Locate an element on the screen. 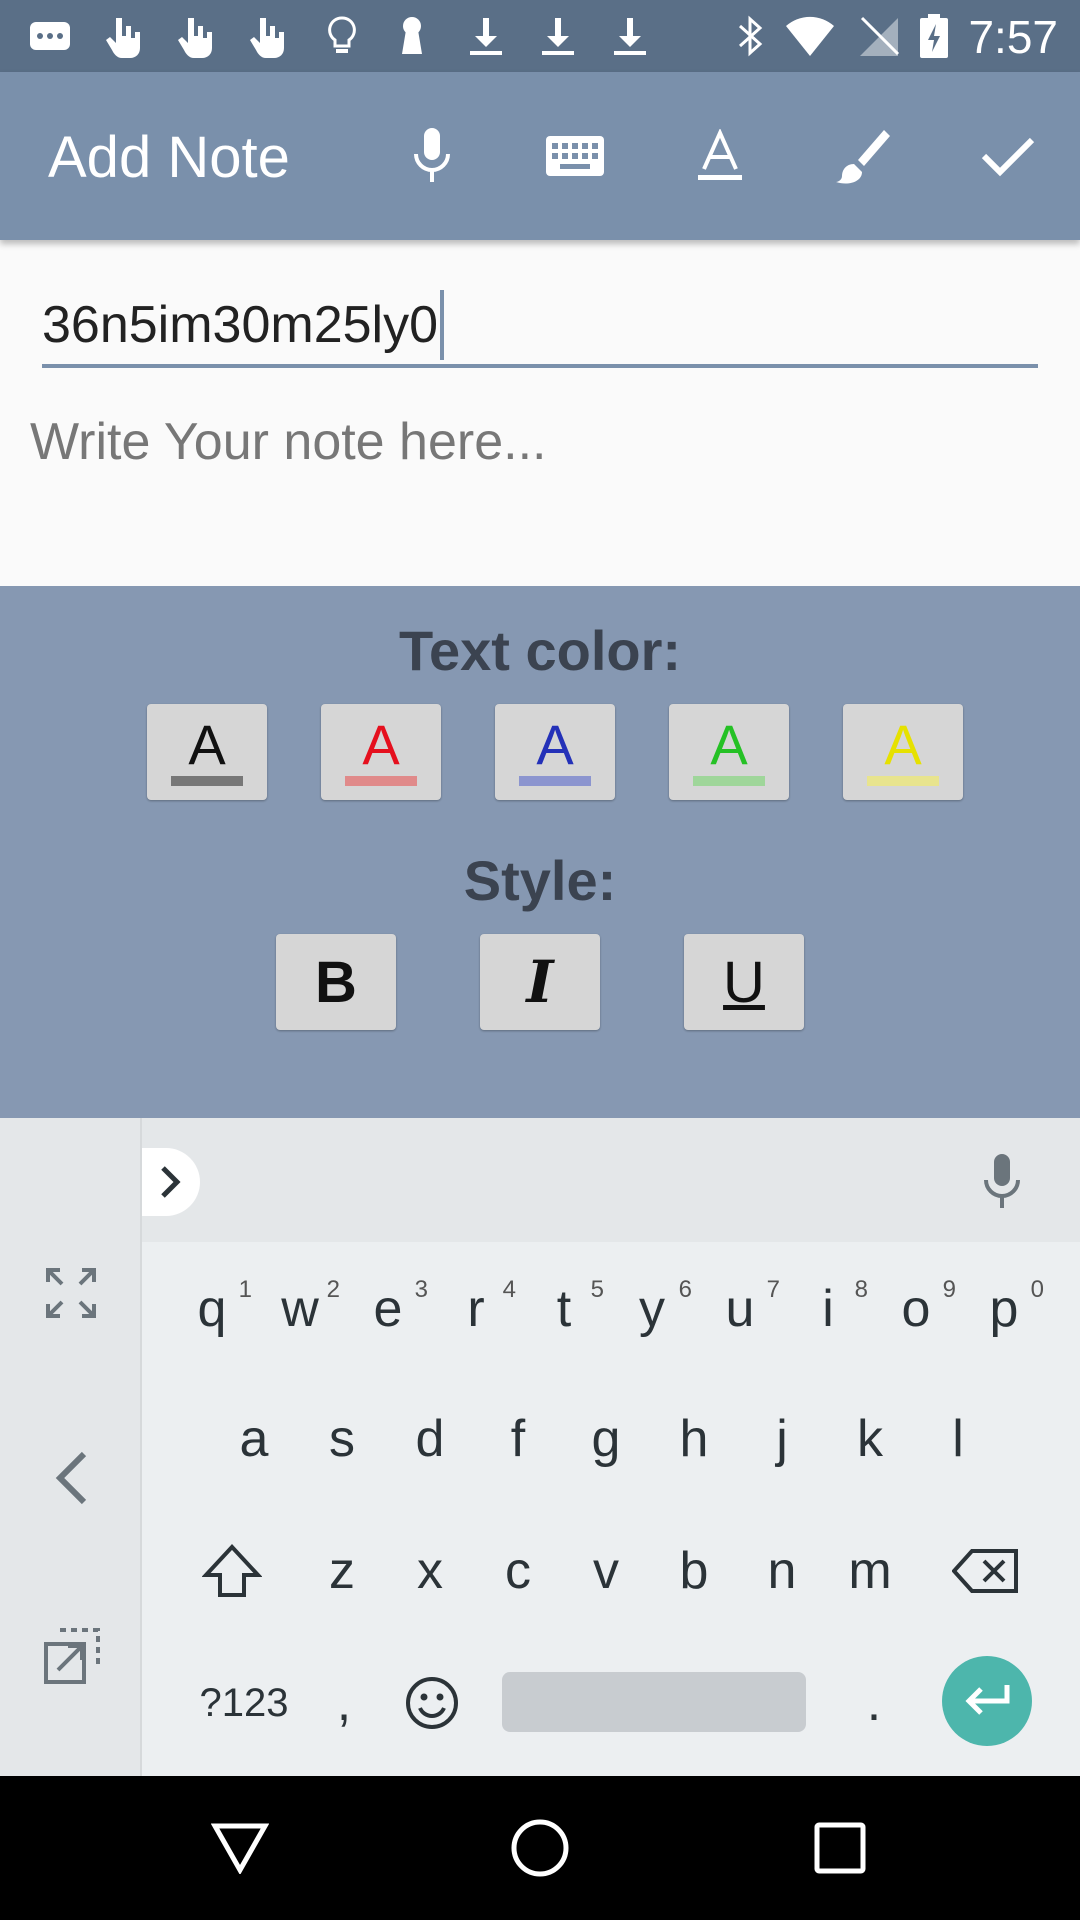 The width and height of the screenshot is (1080, 1920). keyboard-side-panel is located at coordinates (71, 1447).